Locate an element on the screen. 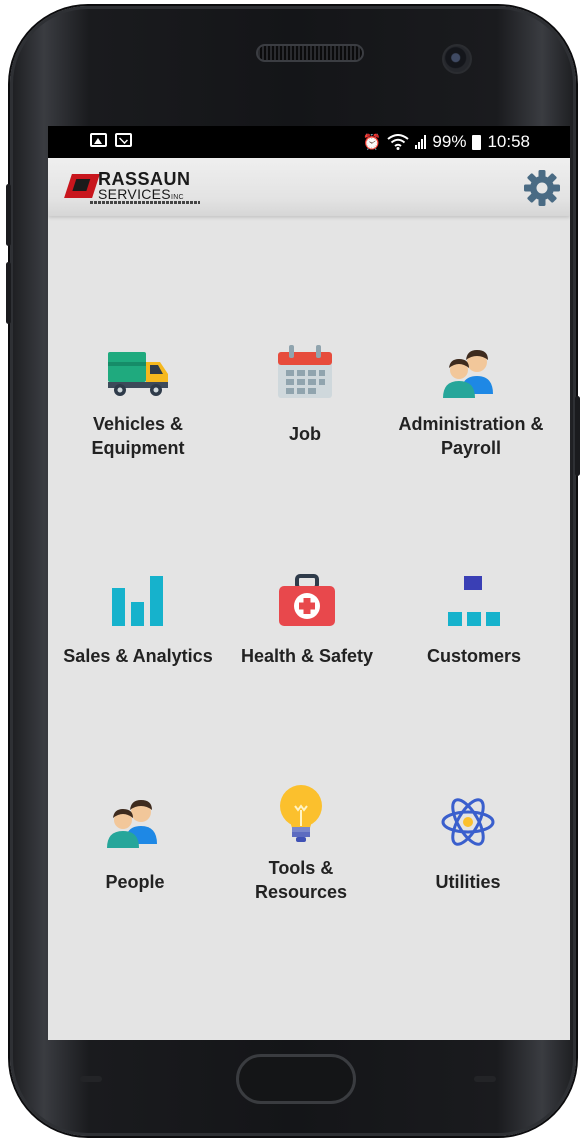 Image resolution: width=584 pixels, height=1142 pixels. back-key is located at coordinates (485, 1079).